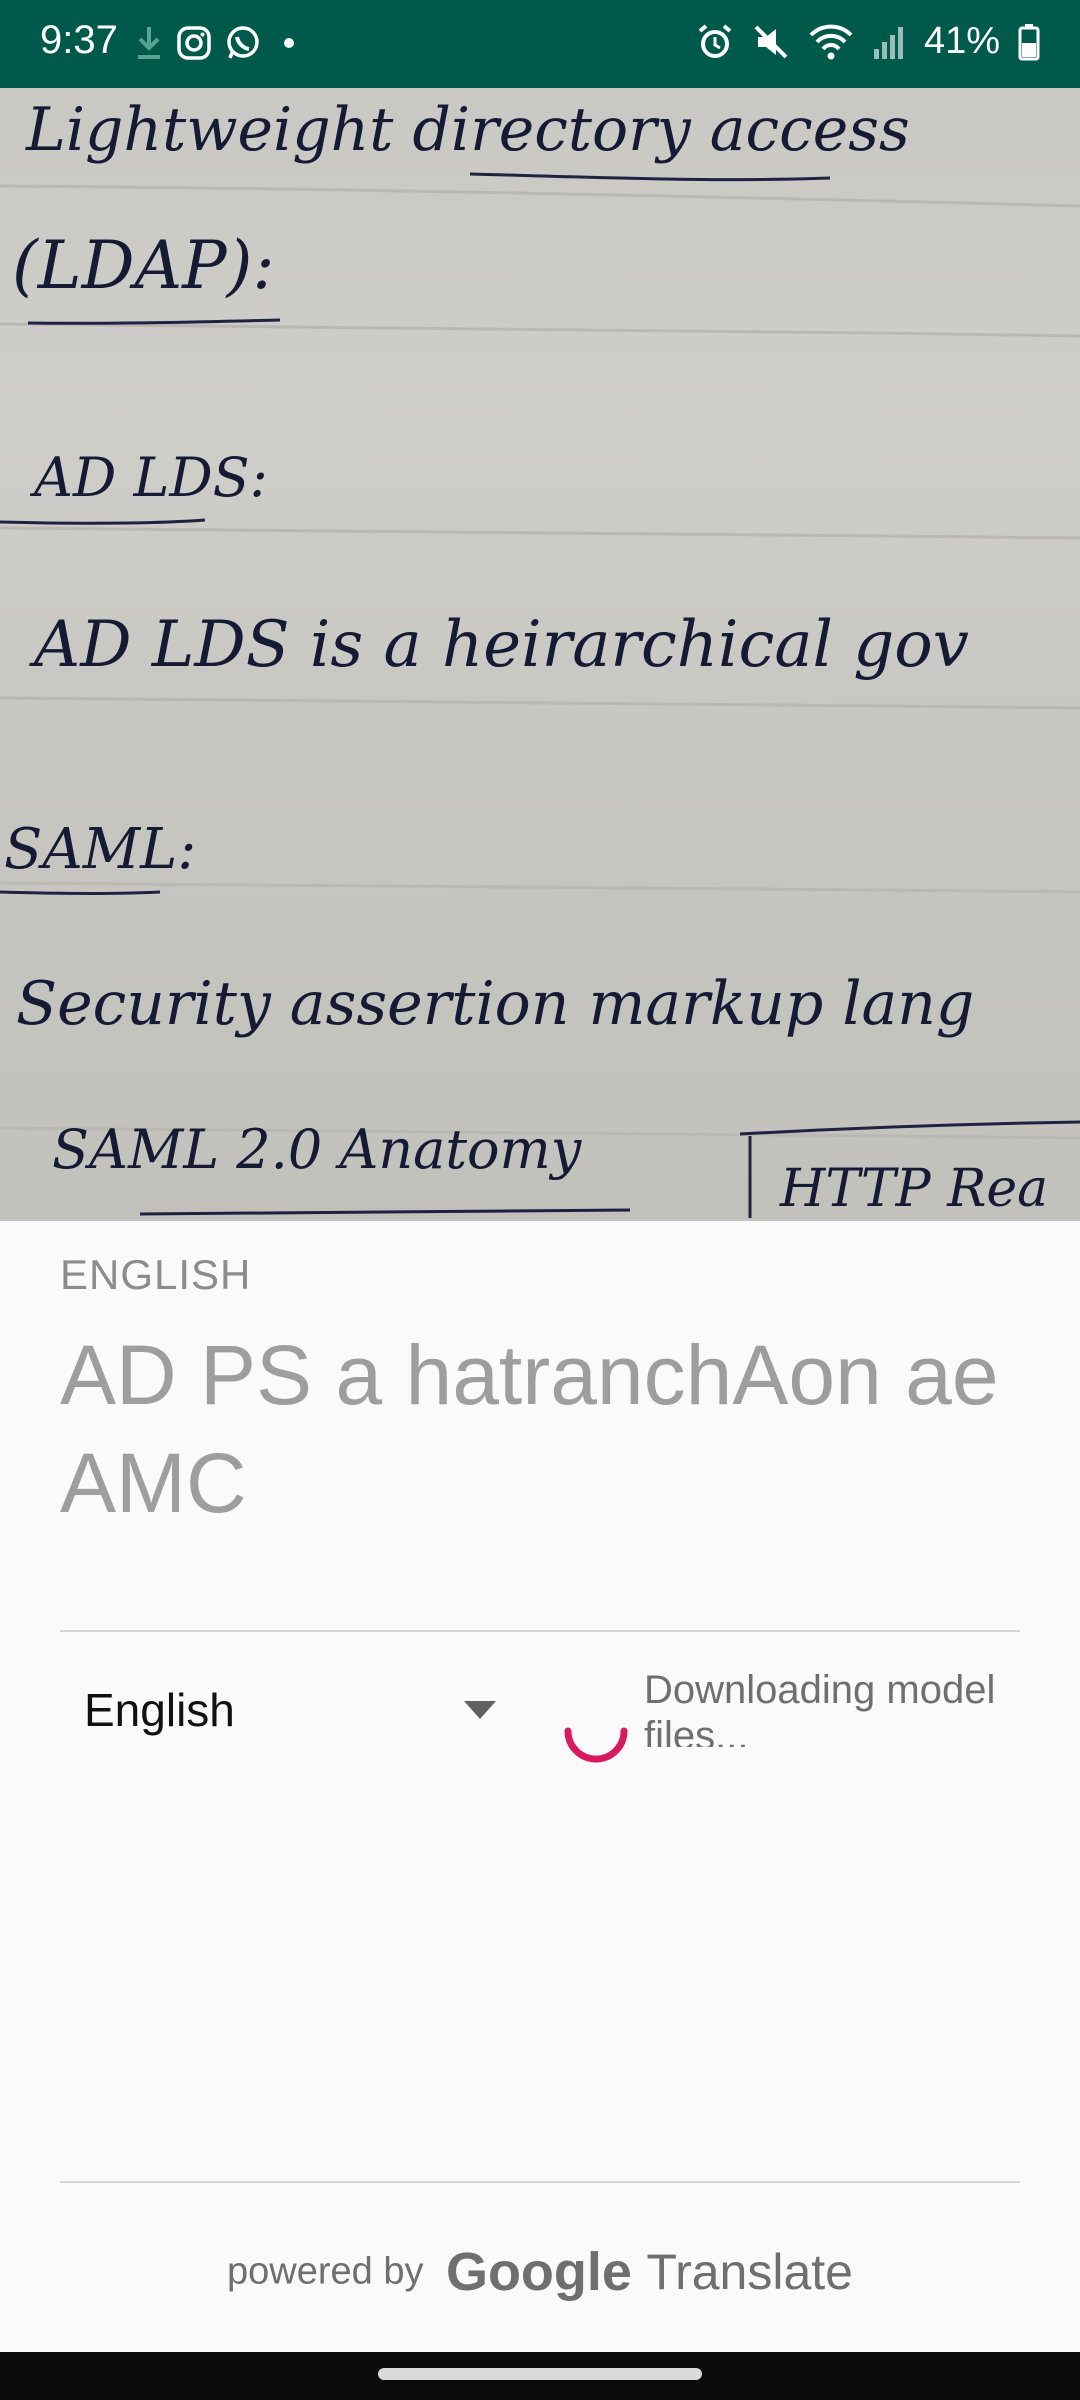 This screenshot has height=2400, width=1080. What do you see at coordinates (148, 477) in the screenshot?
I see `handwriting-line: AD LDS:` at bounding box center [148, 477].